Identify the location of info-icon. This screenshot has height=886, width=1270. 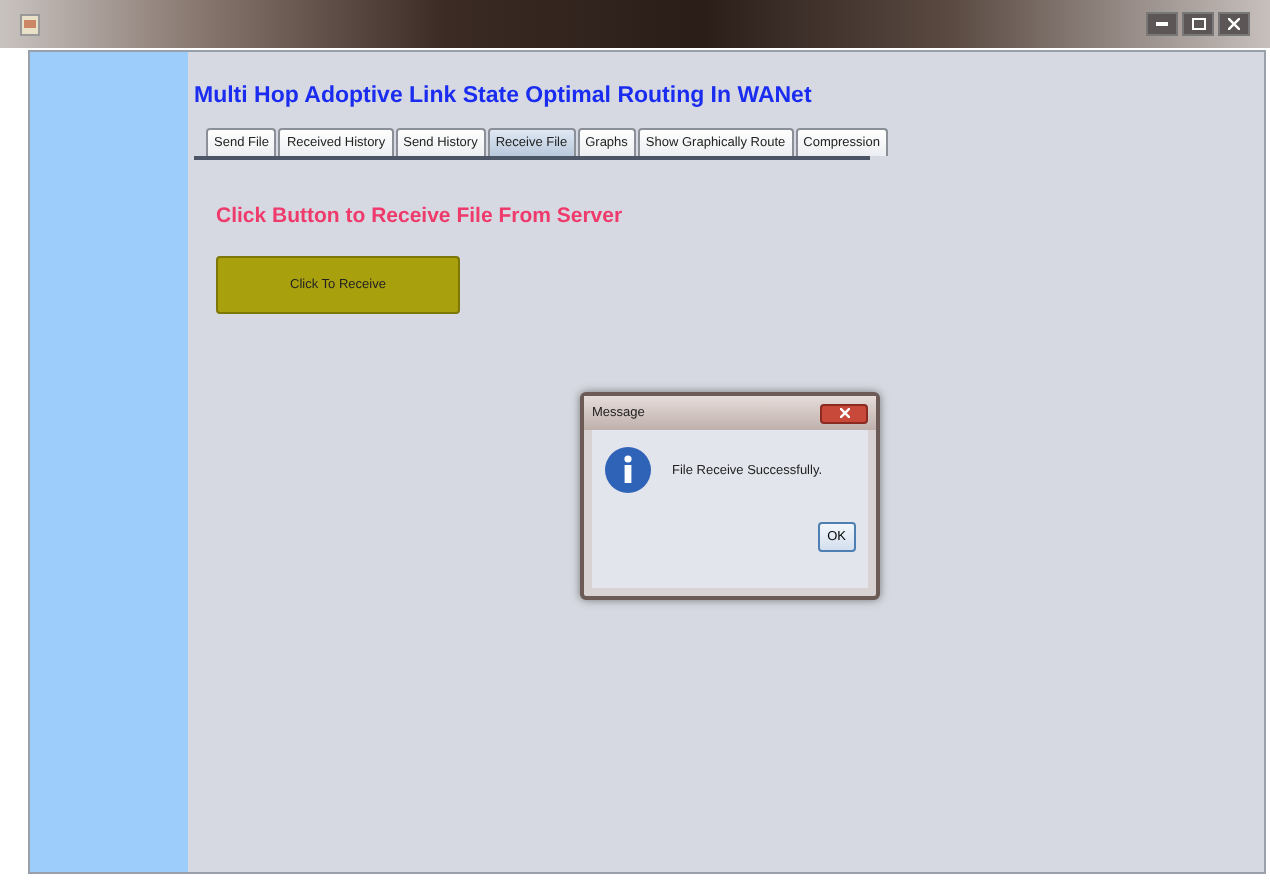
(628, 470).